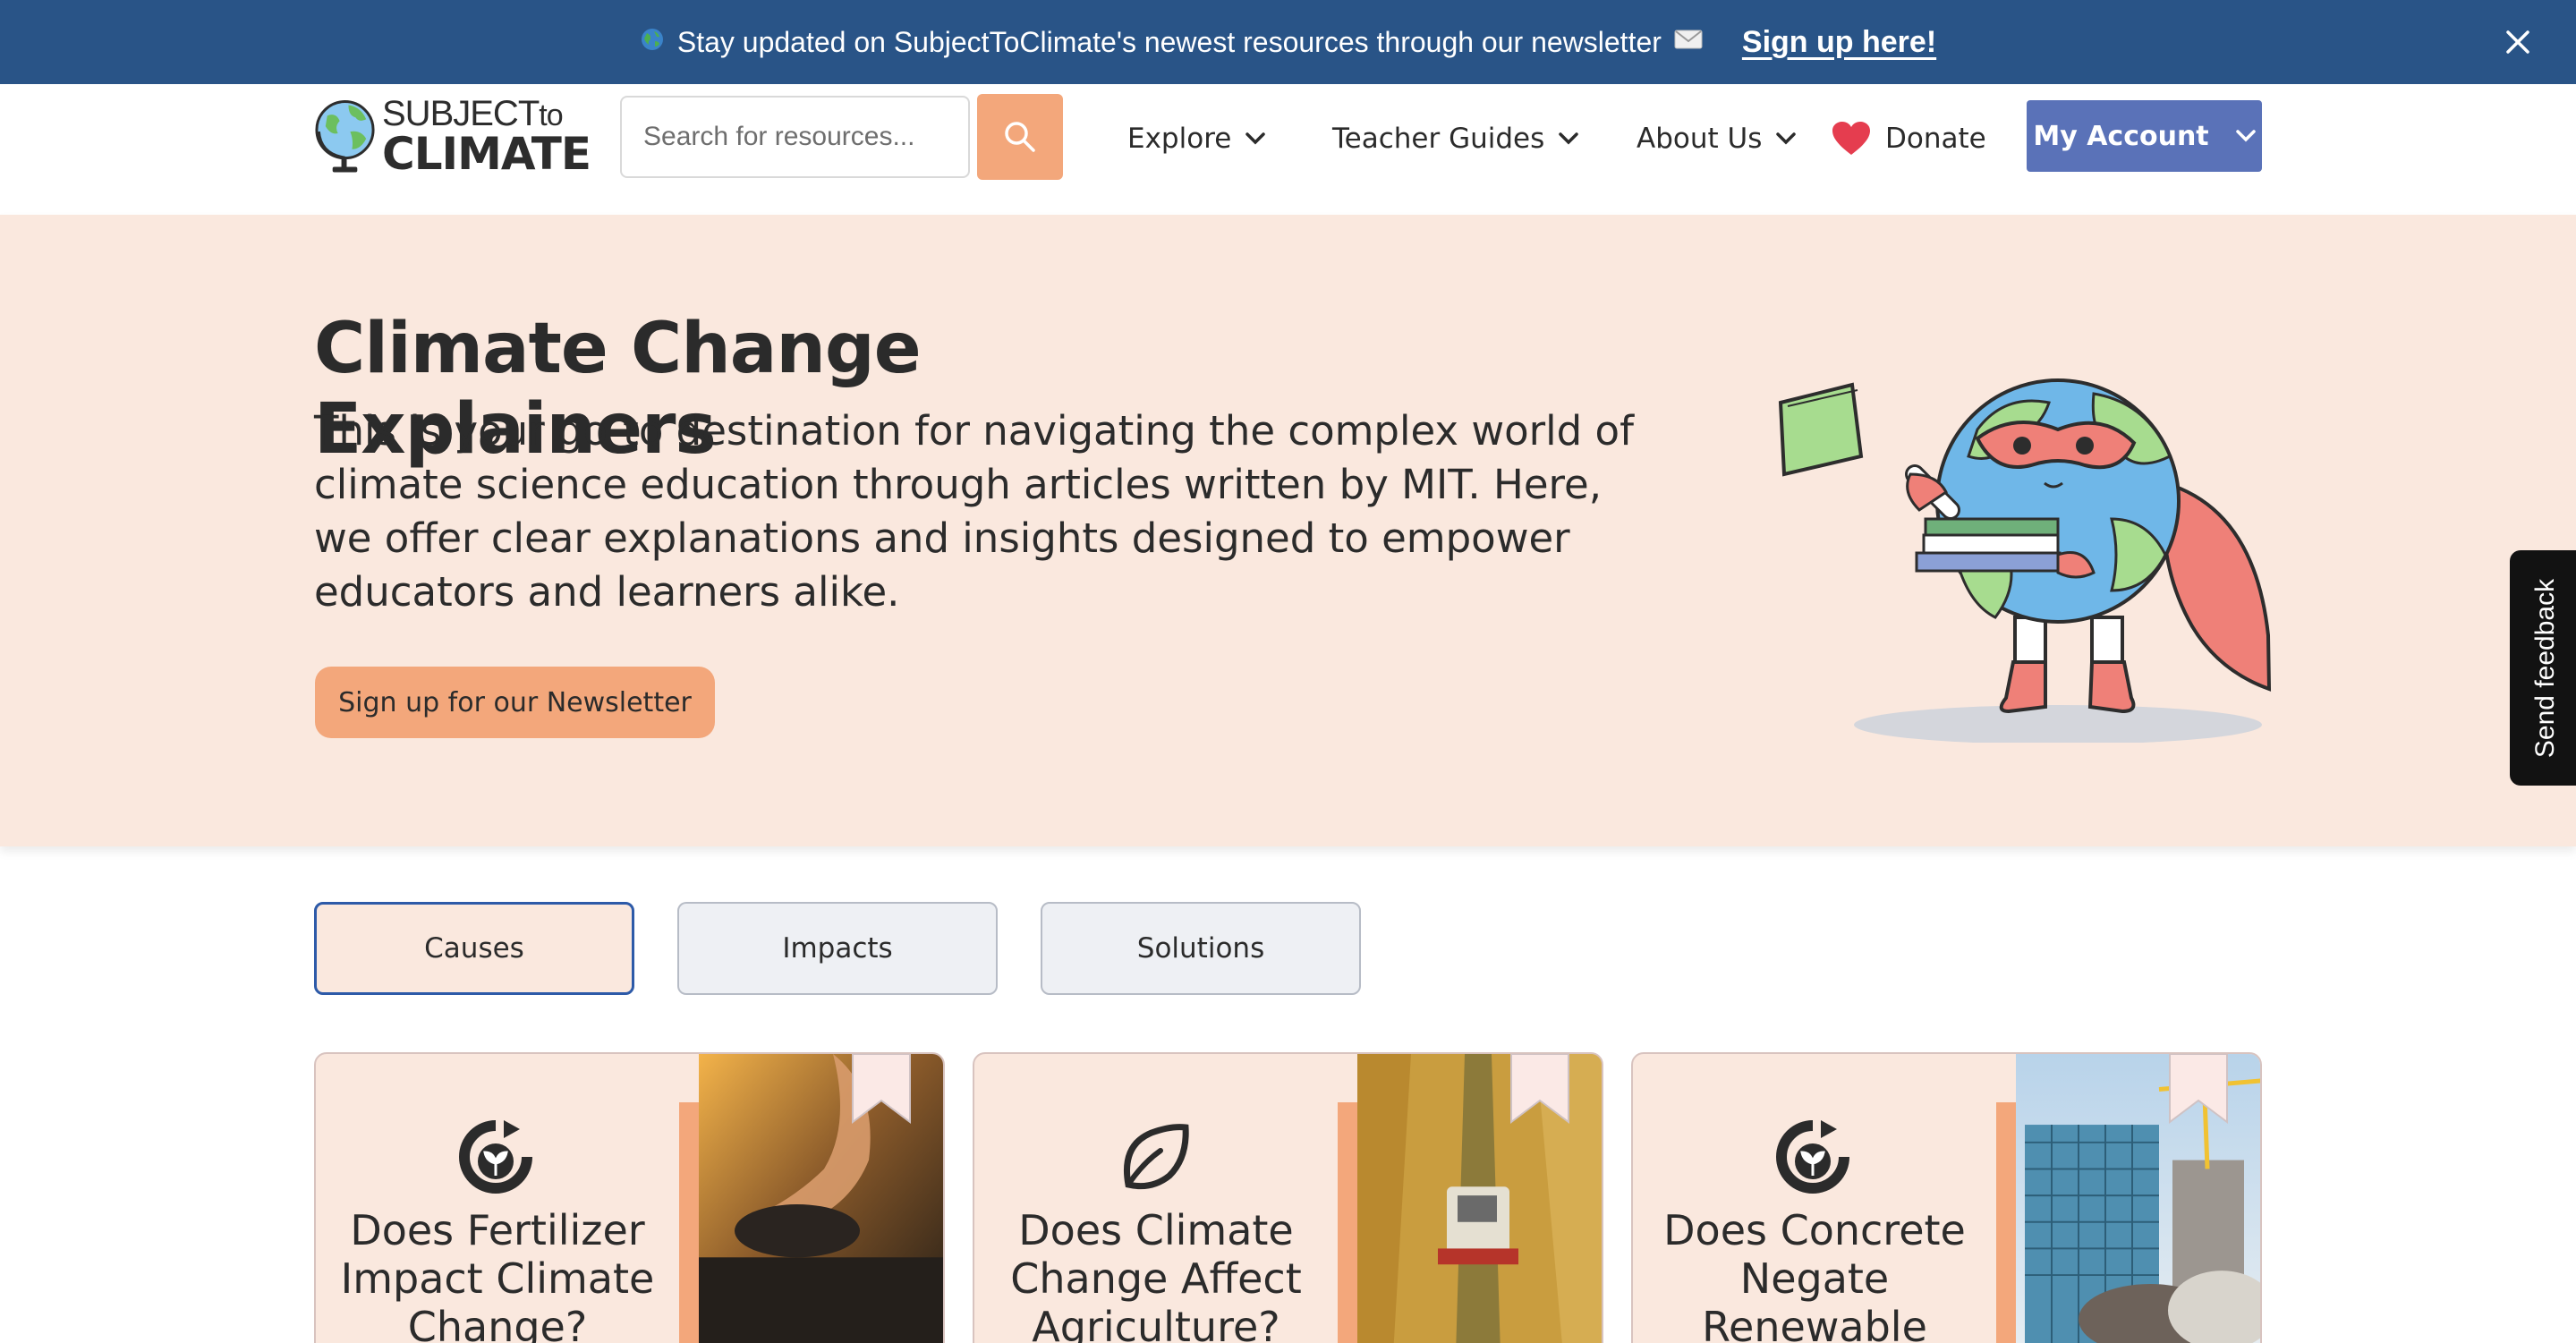 This screenshot has width=2576, height=1343. I want to click on send-feedback-label: Send feedback, so click(2545, 668).